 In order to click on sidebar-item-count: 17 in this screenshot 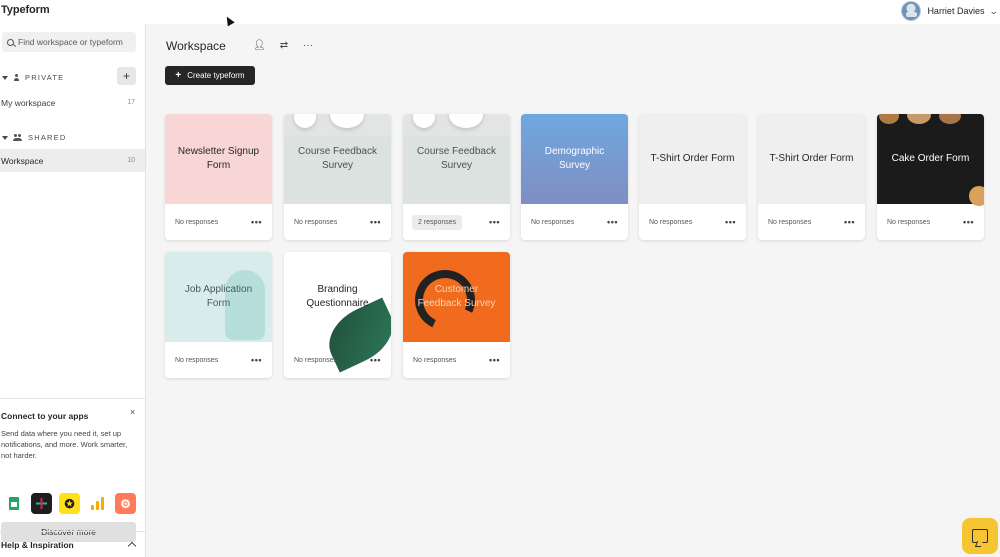, I will do `click(131, 102)`.